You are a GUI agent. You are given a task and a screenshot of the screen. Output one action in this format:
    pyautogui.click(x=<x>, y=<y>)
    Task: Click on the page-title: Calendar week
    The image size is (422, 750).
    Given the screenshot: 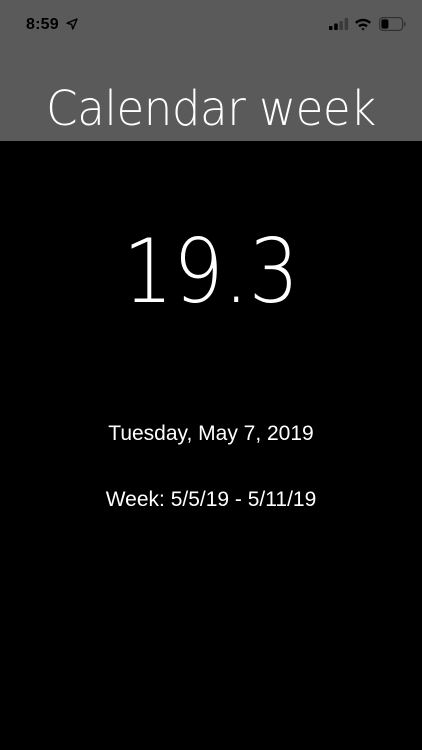 What is the action you would take?
    pyautogui.click(x=211, y=109)
    